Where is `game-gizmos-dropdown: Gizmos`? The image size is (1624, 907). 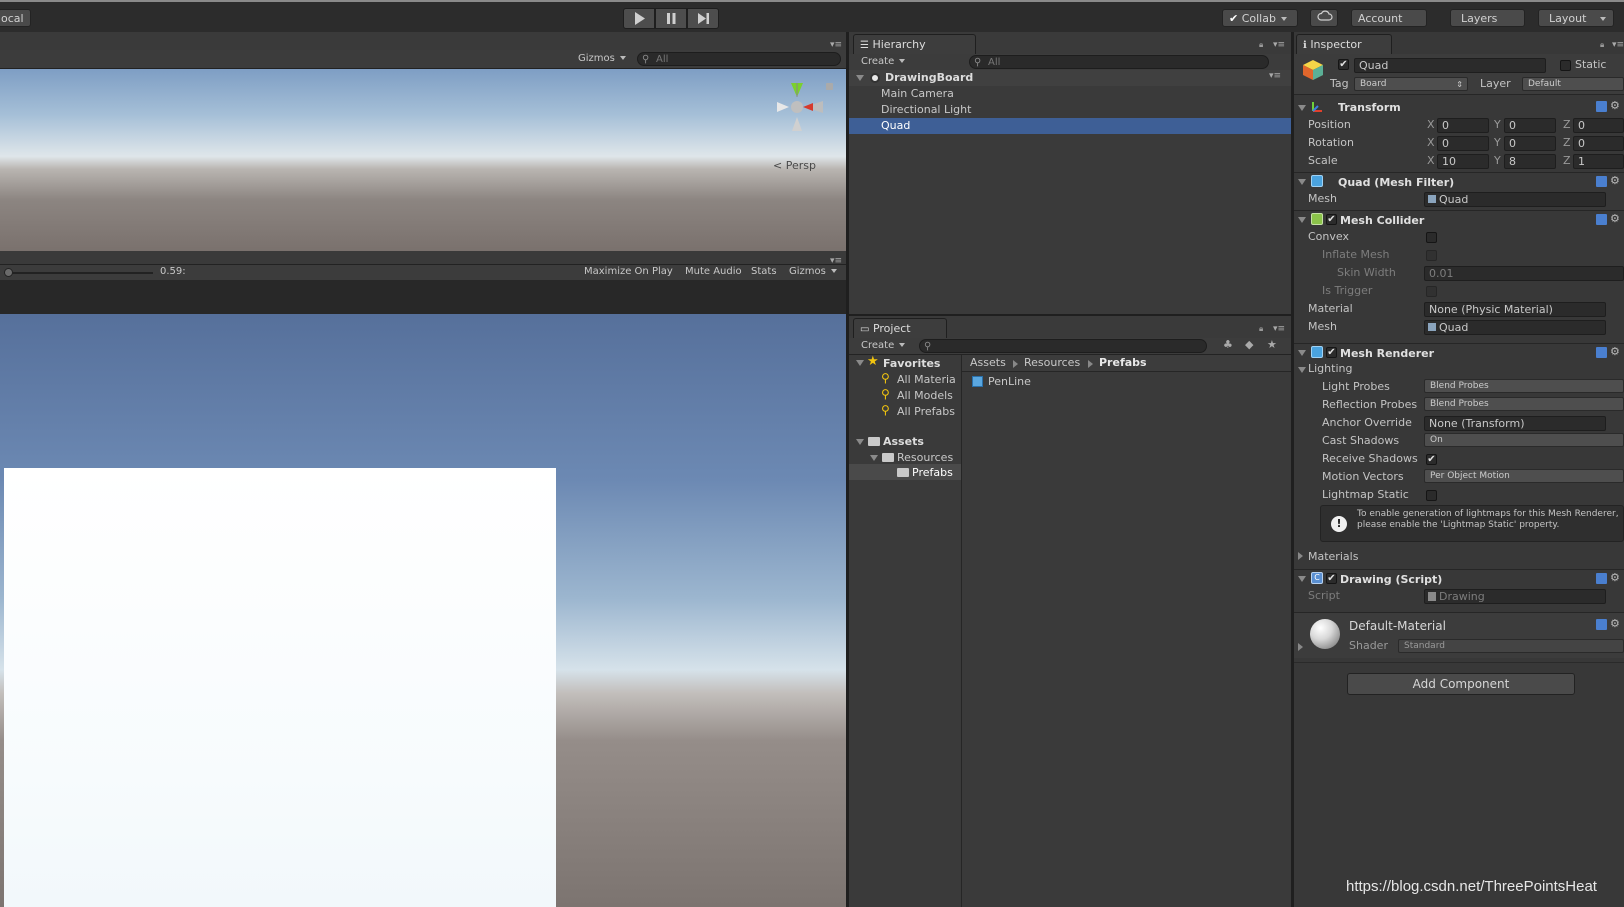 game-gizmos-dropdown: Gizmos is located at coordinates (813, 271).